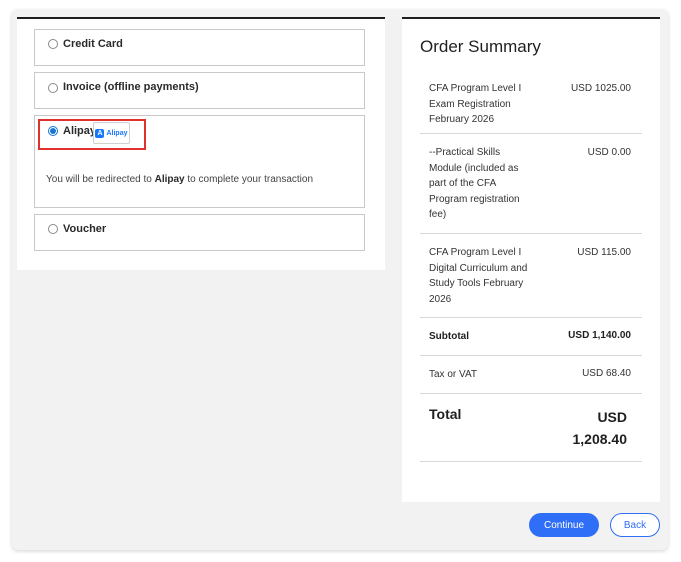  Describe the element at coordinates (131, 87) in the screenshot. I see `invoice-label: Invoice (offline payments)` at that location.